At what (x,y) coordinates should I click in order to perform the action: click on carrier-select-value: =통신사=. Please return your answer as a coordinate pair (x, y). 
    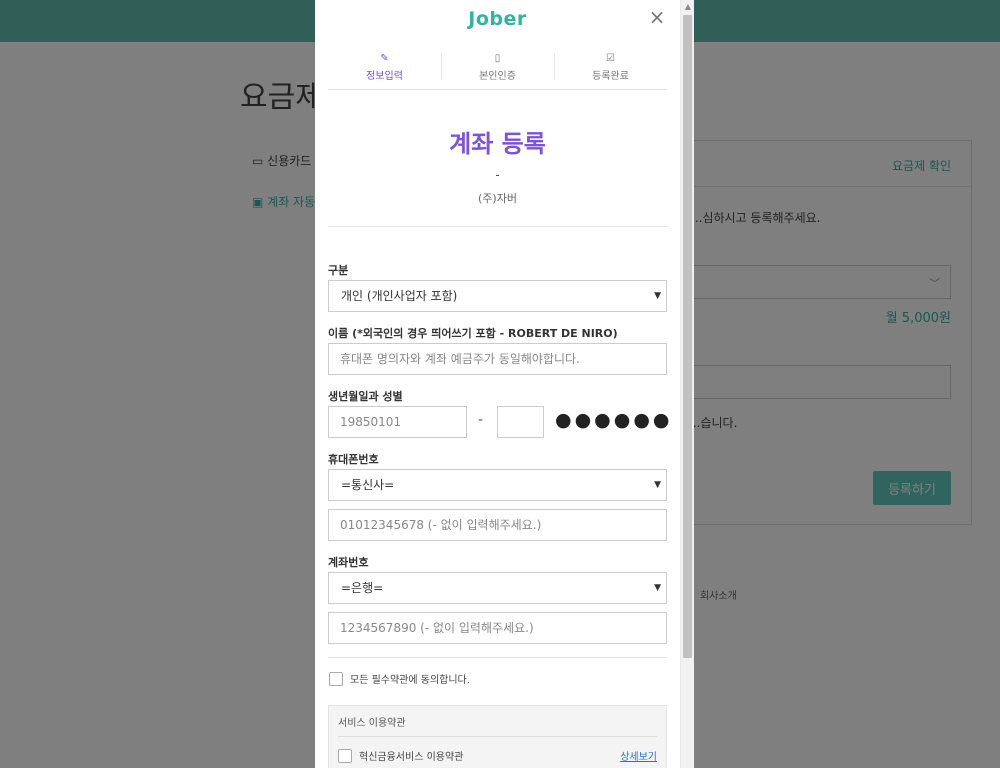
    Looking at the image, I should click on (368, 485).